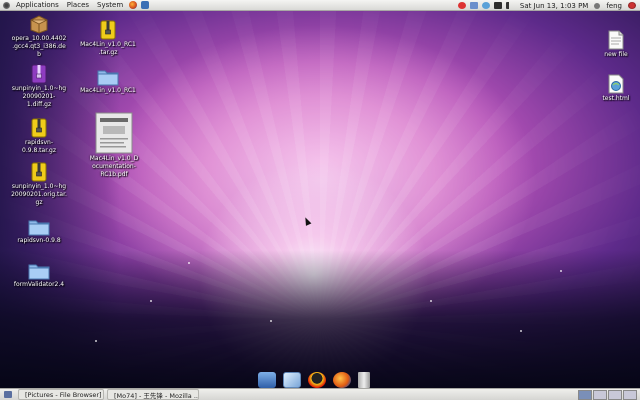 This screenshot has width=640, height=400. Describe the element at coordinates (63, 394) in the screenshot. I see `task-label: [Pictures - File Browser]` at that location.